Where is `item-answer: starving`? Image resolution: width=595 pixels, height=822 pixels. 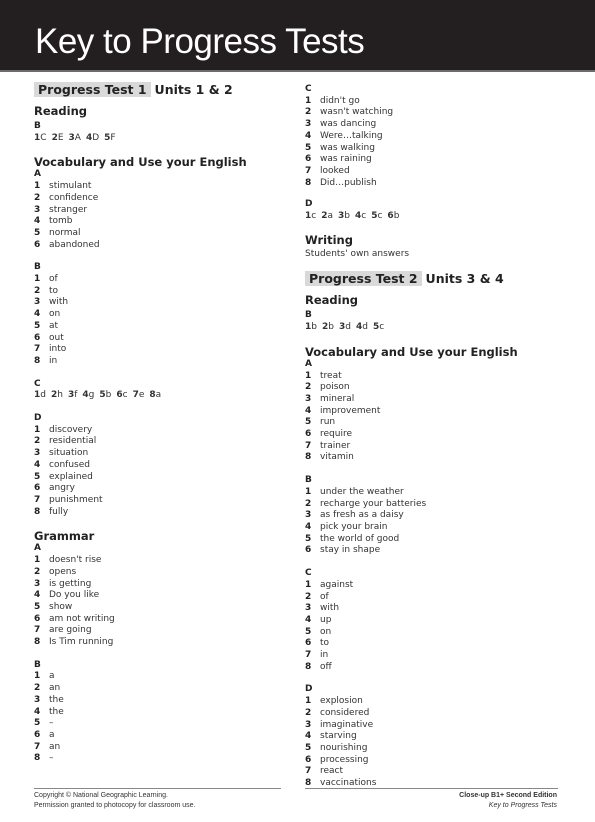 item-answer: starving is located at coordinates (338, 736).